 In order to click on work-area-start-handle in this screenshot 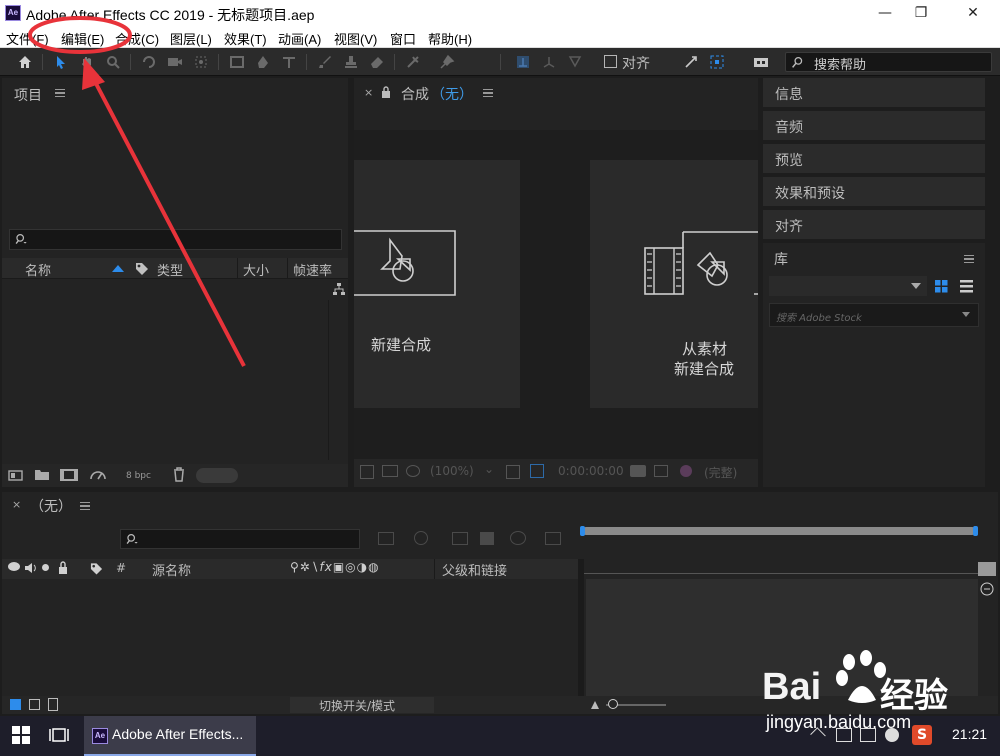, I will do `click(582, 531)`.